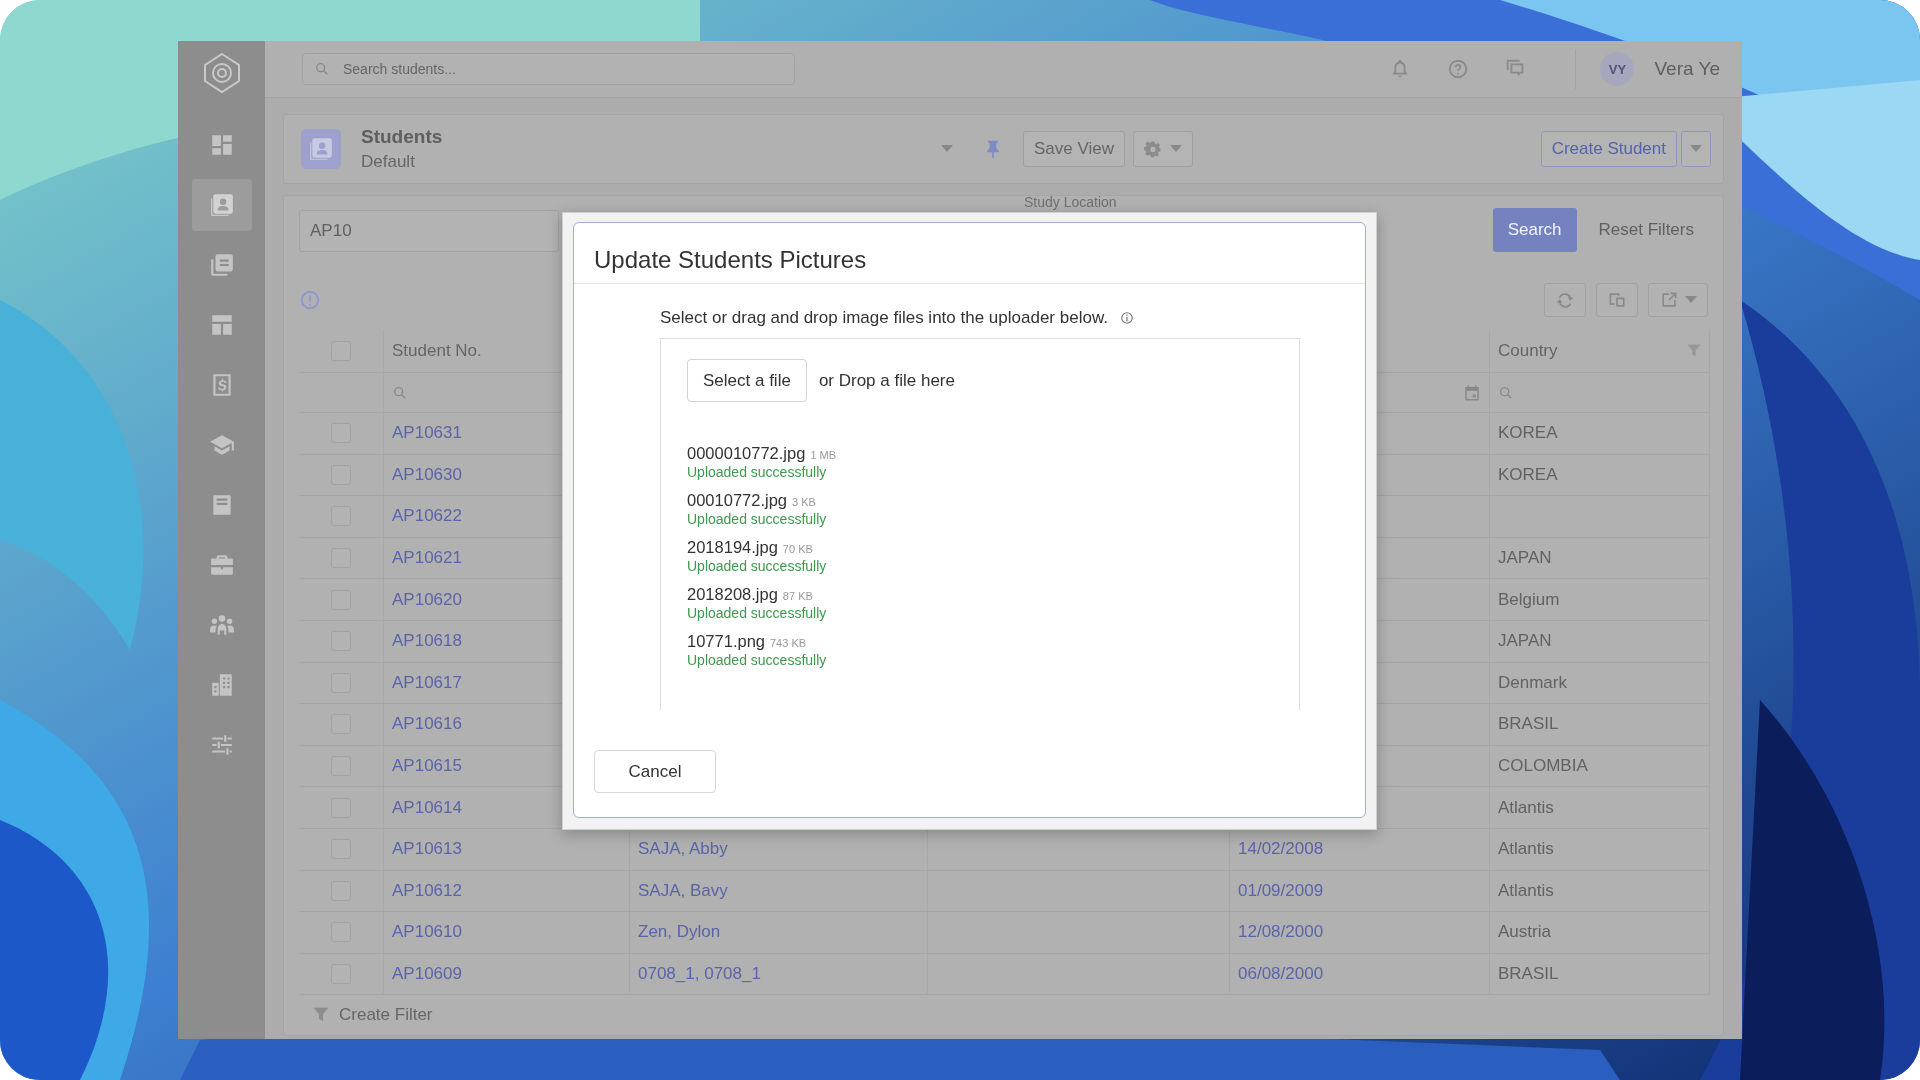  What do you see at coordinates (679, 932) in the screenshot?
I see `name-link: Zen, Dylon` at bounding box center [679, 932].